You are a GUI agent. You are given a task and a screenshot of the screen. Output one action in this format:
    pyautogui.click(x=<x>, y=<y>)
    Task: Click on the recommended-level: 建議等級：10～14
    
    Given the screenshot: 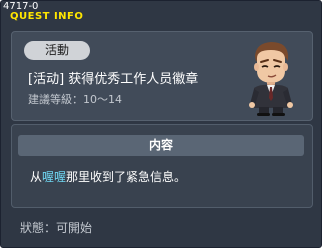 What is the action you would take?
    pyautogui.click(x=75, y=99)
    